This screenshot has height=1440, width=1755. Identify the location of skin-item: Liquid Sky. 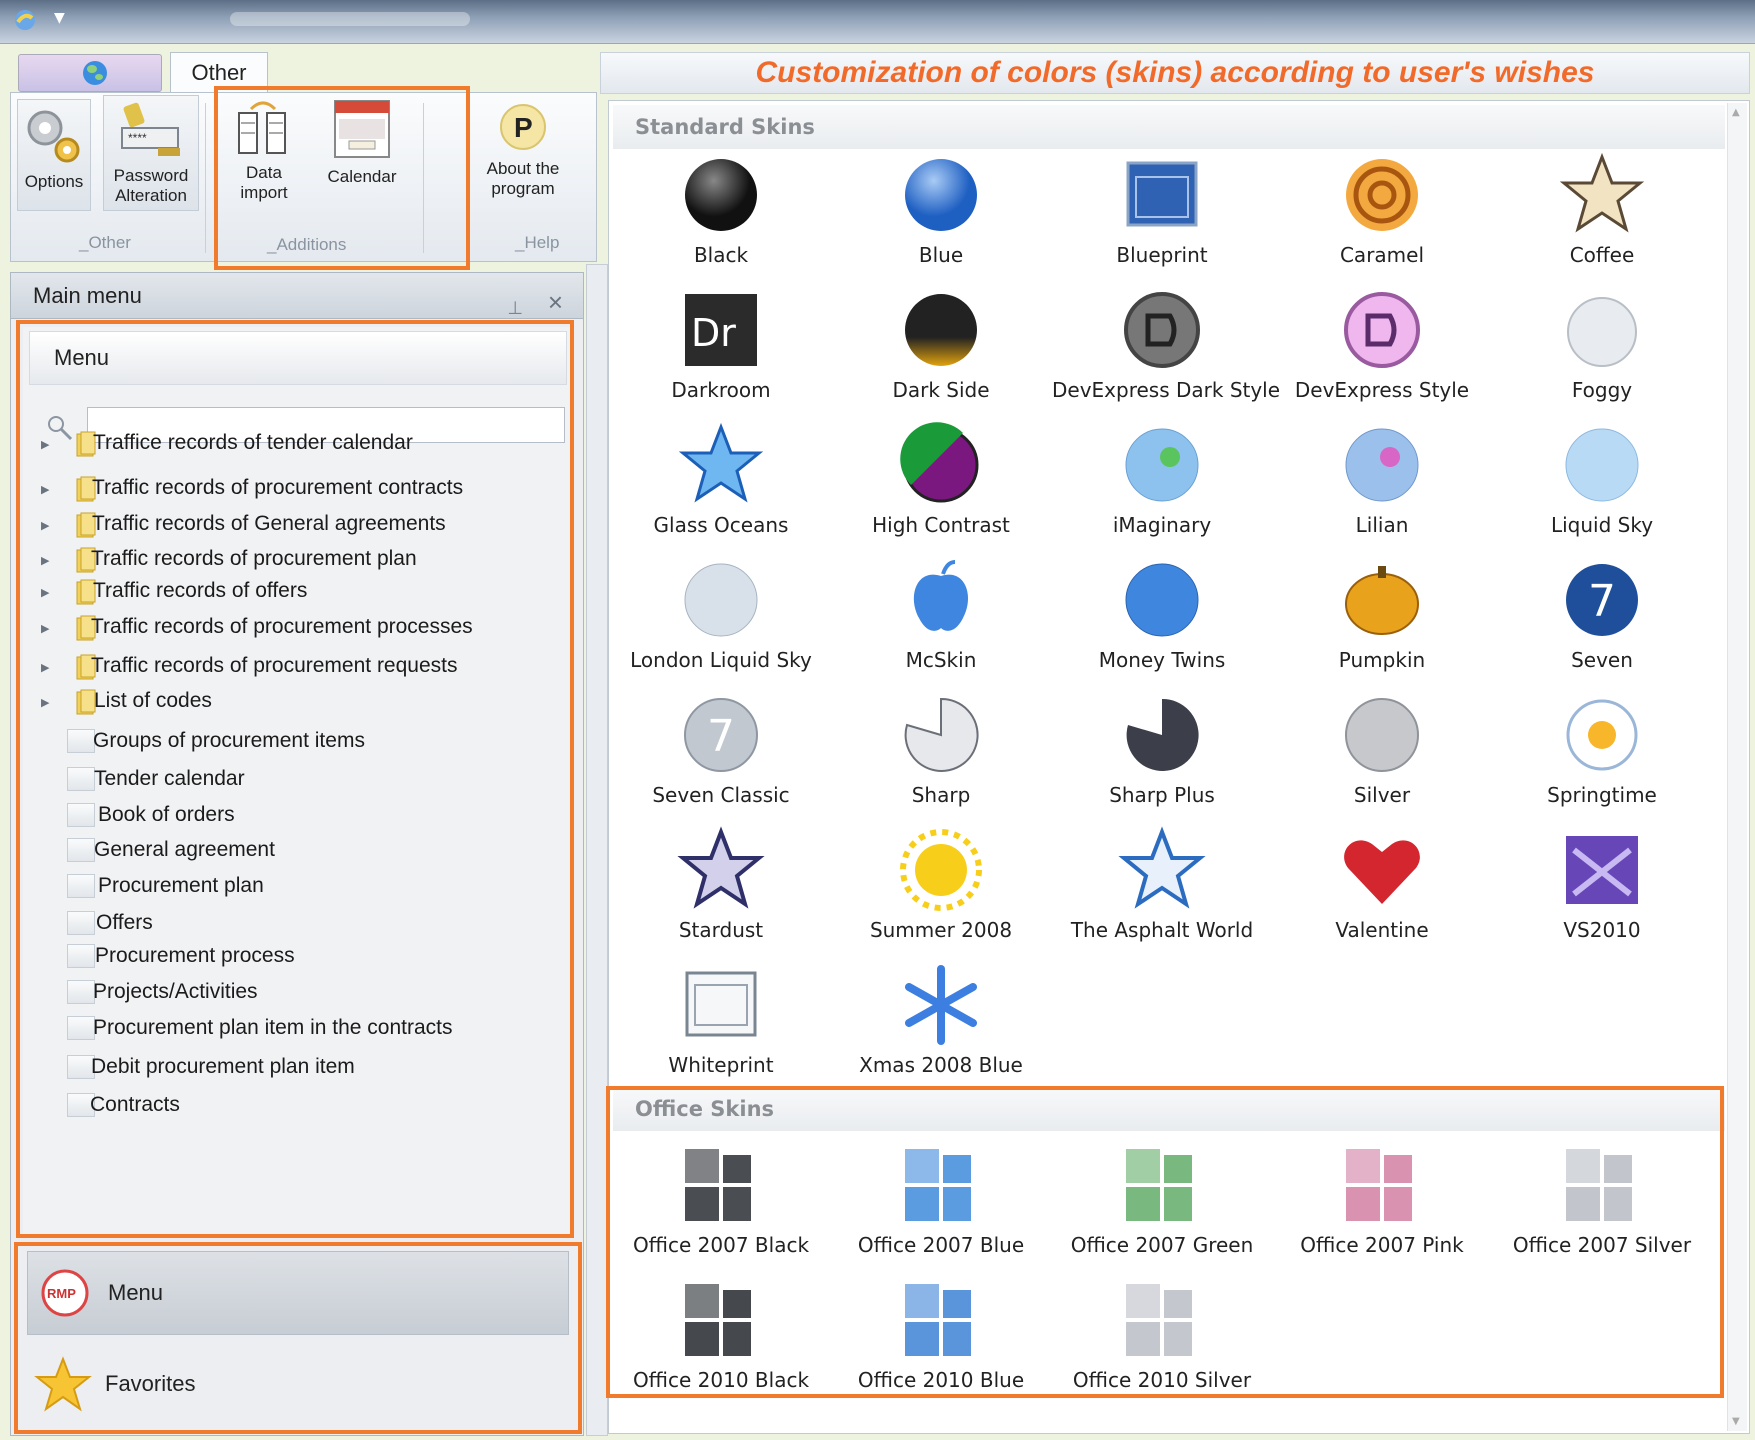
(1602, 488).